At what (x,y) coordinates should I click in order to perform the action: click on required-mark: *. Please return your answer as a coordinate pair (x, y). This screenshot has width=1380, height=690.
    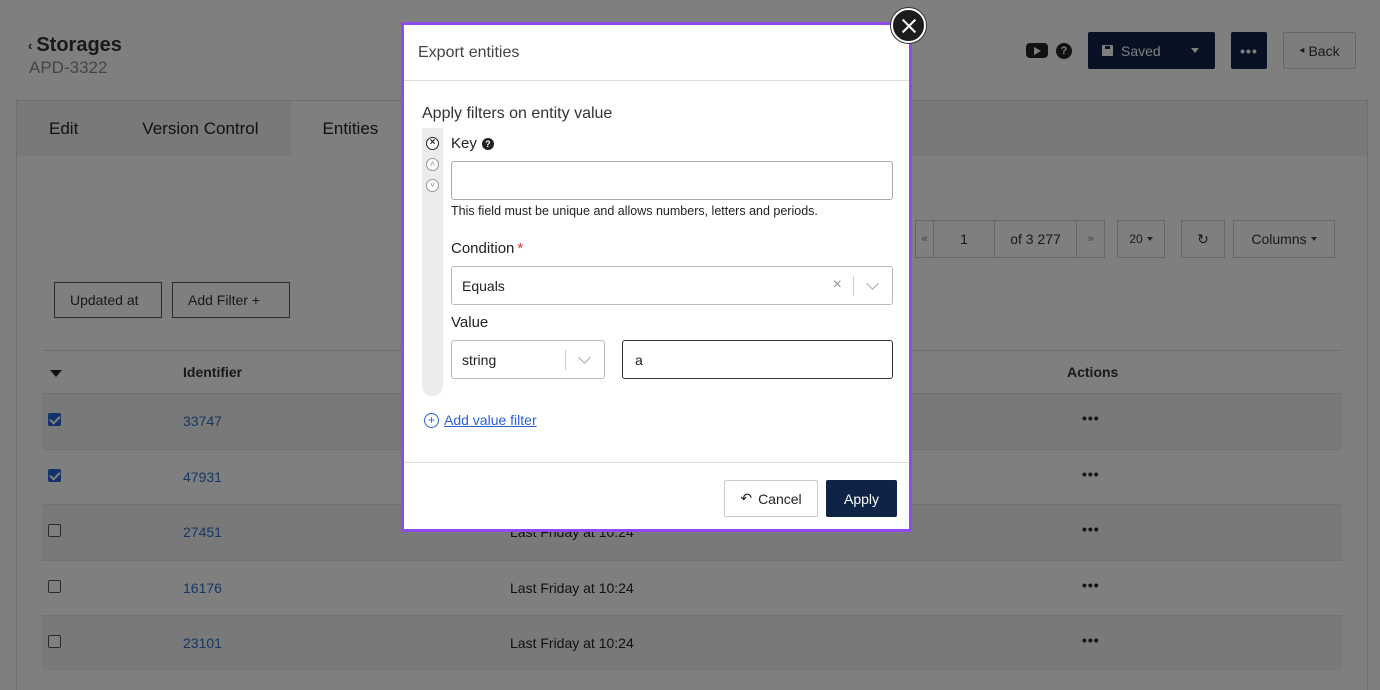
    Looking at the image, I should click on (520, 248).